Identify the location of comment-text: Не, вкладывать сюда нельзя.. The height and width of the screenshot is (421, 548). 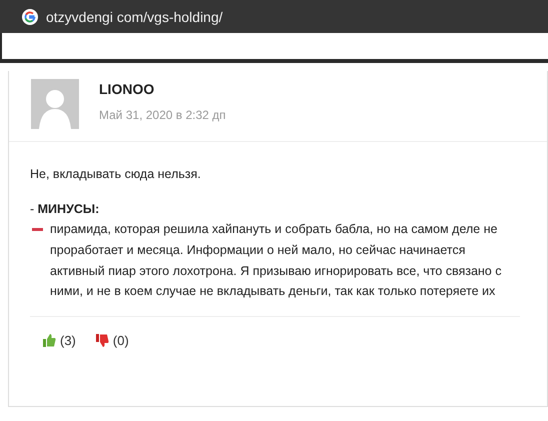
(116, 174).